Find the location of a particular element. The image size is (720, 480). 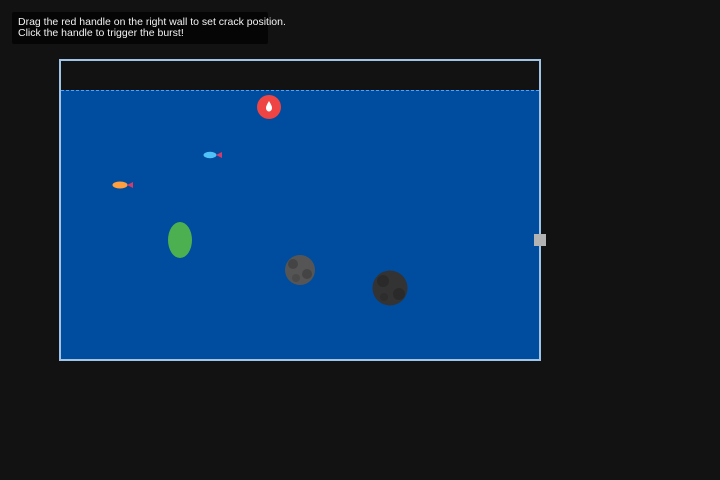

rock-large is located at coordinates (390, 288).